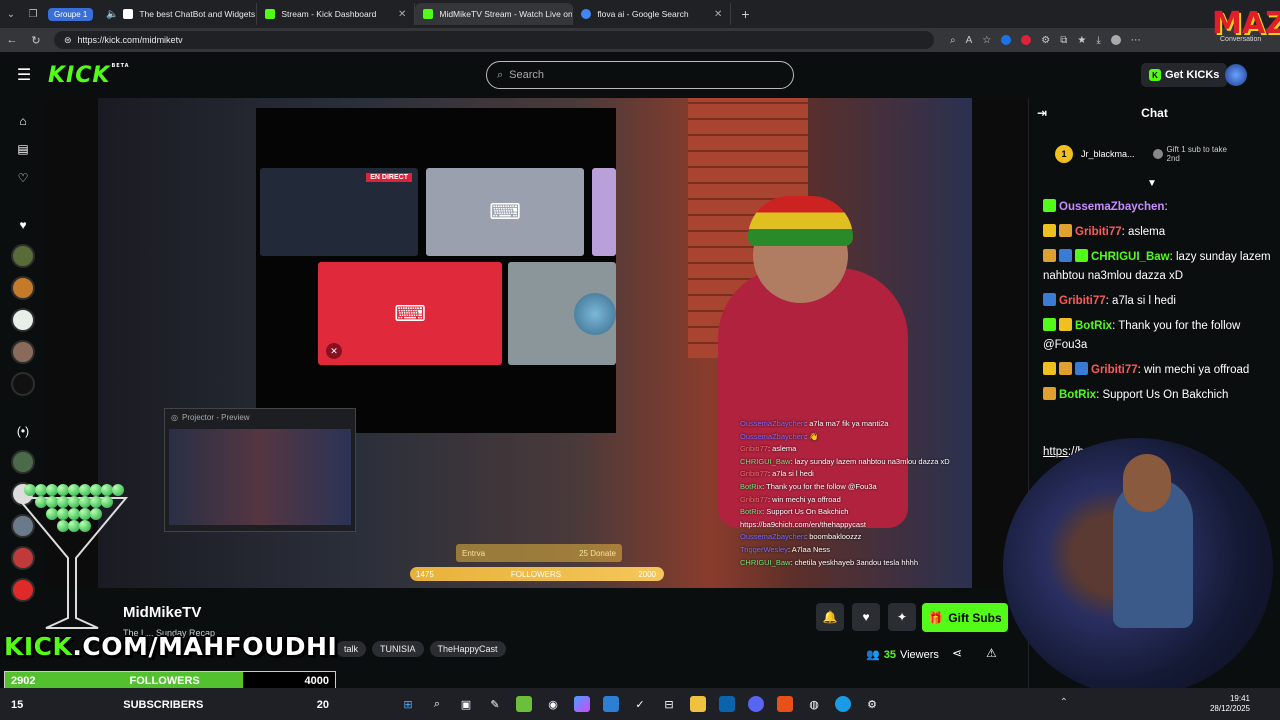 The height and width of the screenshot is (720, 1280). What do you see at coordinates (1236, 75) in the screenshot?
I see `user-avatar` at bounding box center [1236, 75].